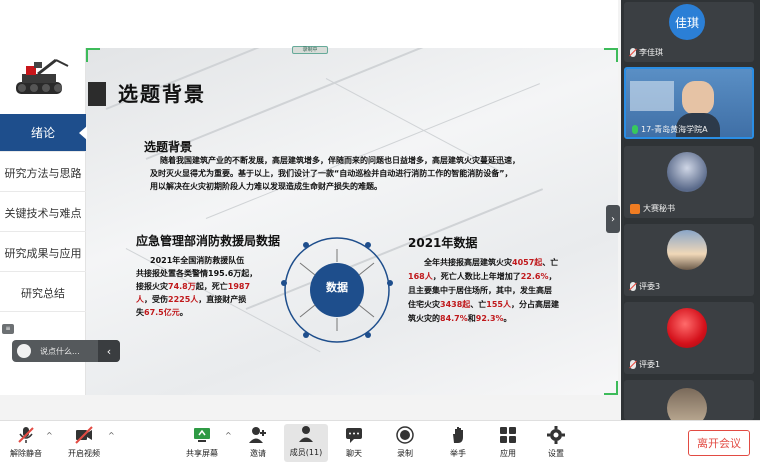  I want to click on slide-title: 选题背景, so click(162, 94).